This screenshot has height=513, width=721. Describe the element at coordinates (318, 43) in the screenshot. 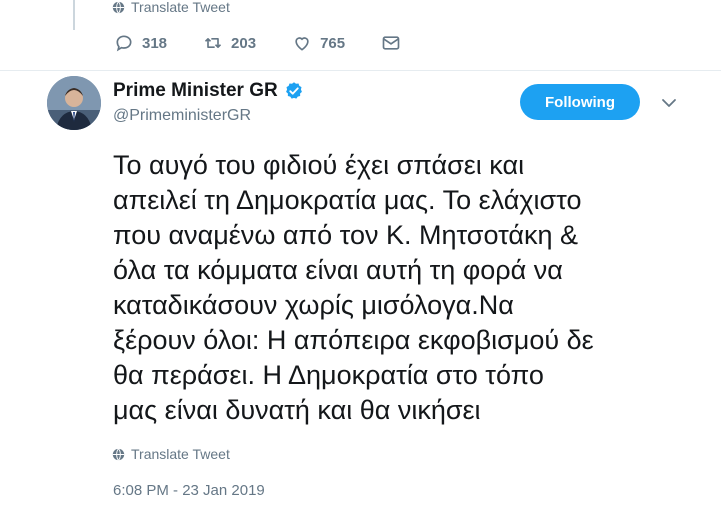

I see `like-button: 765` at that location.